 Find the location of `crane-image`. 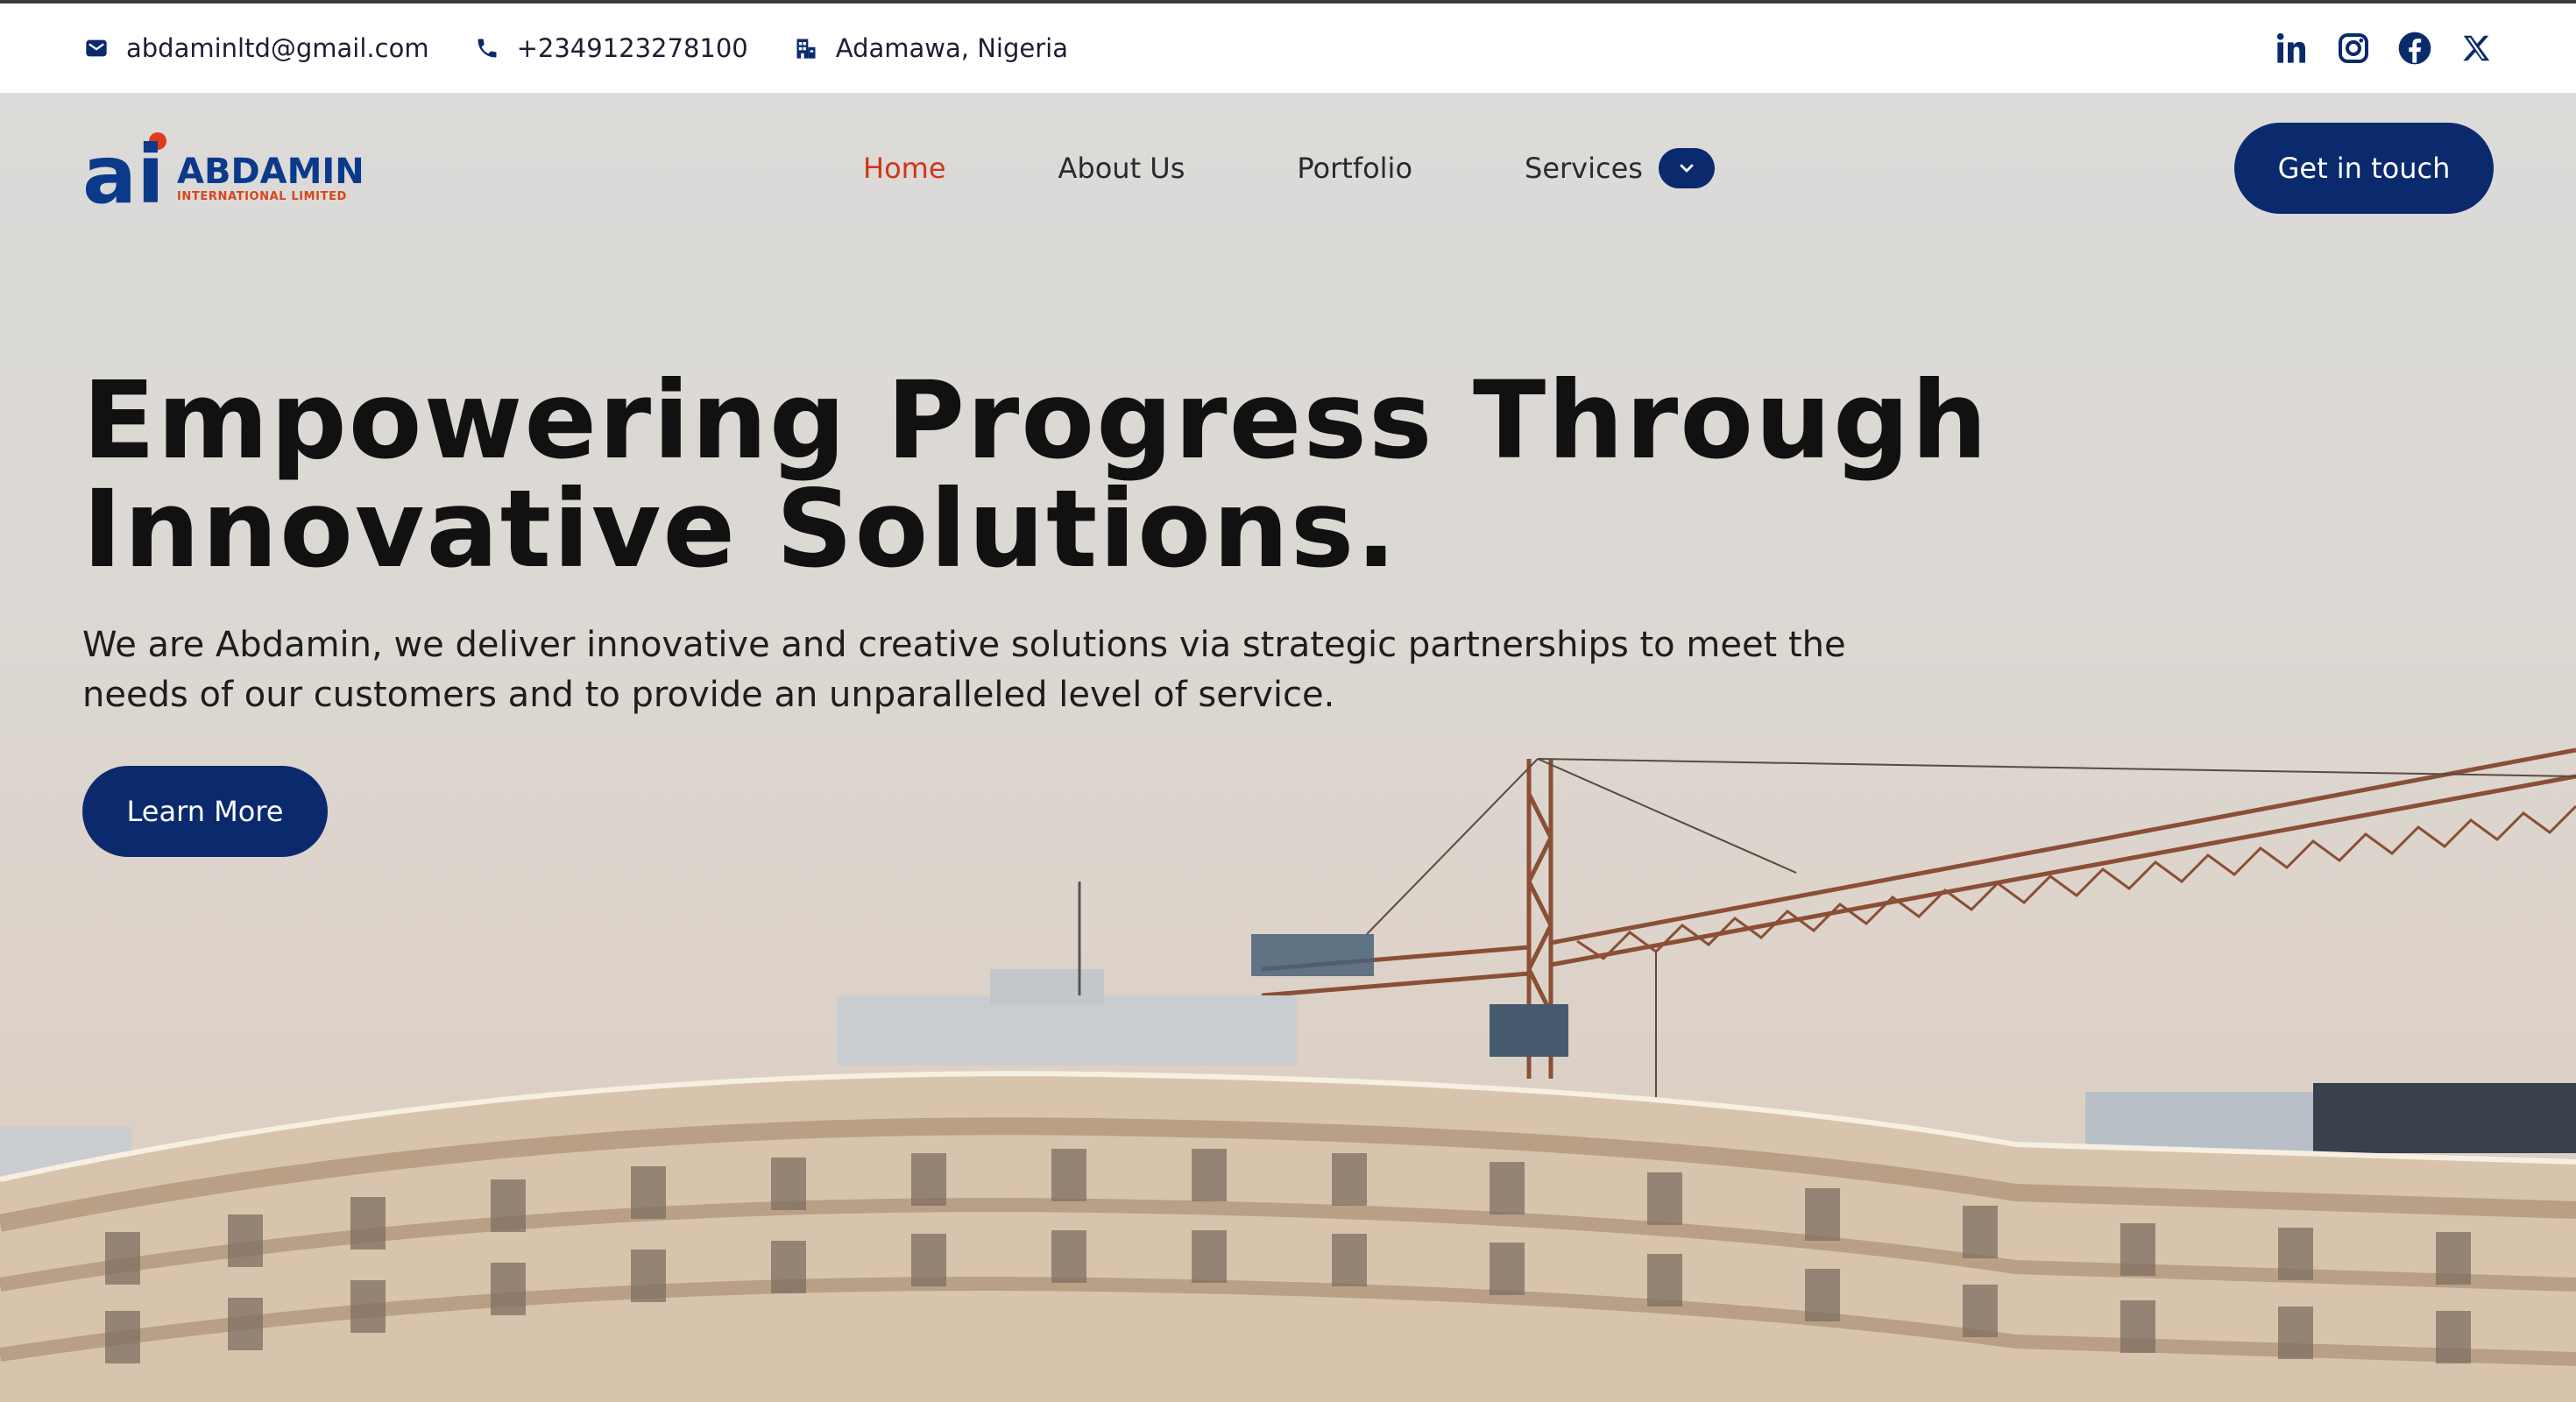

crane-image is located at coordinates (1918, 928).